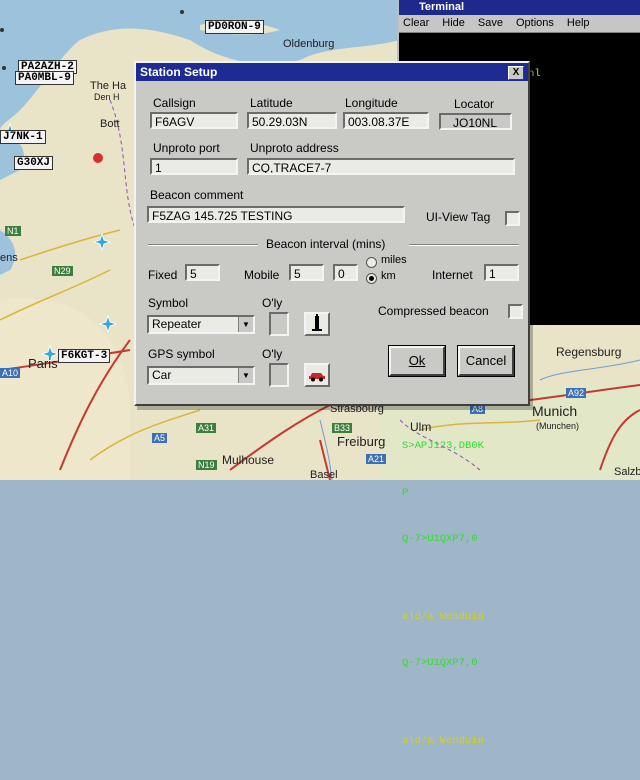  I want to click on map-callsign-label: F6KGT-3, so click(84, 356).